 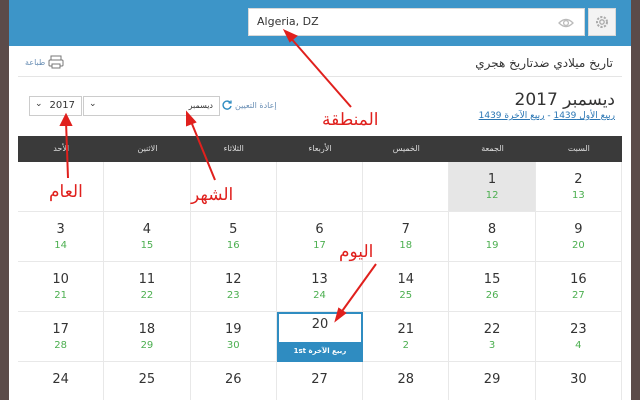 I want to click on annotation-year: العام, so click(x=66, y=192).